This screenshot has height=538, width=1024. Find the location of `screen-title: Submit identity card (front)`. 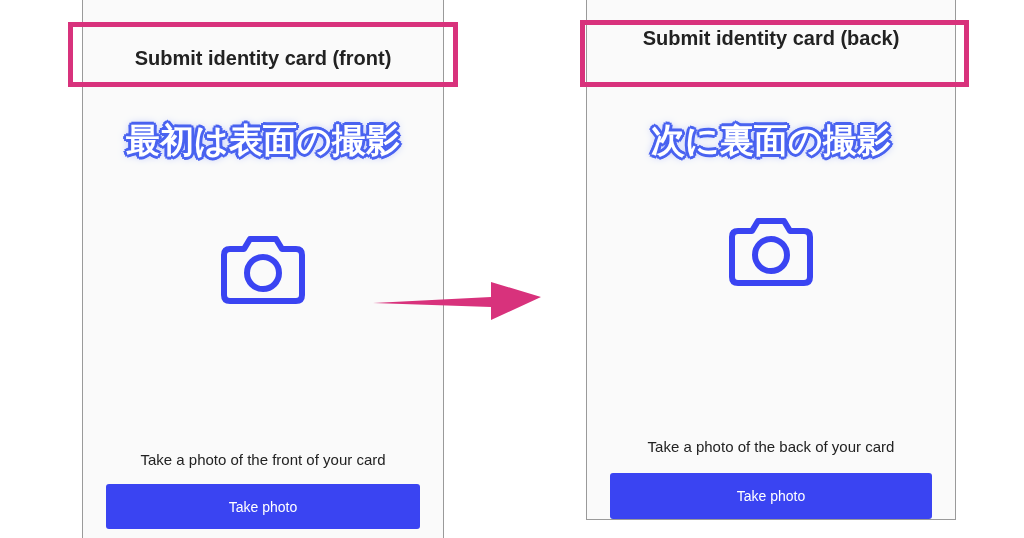

screen-title: Submit identity card (front) is located at coordinates (263, 58).